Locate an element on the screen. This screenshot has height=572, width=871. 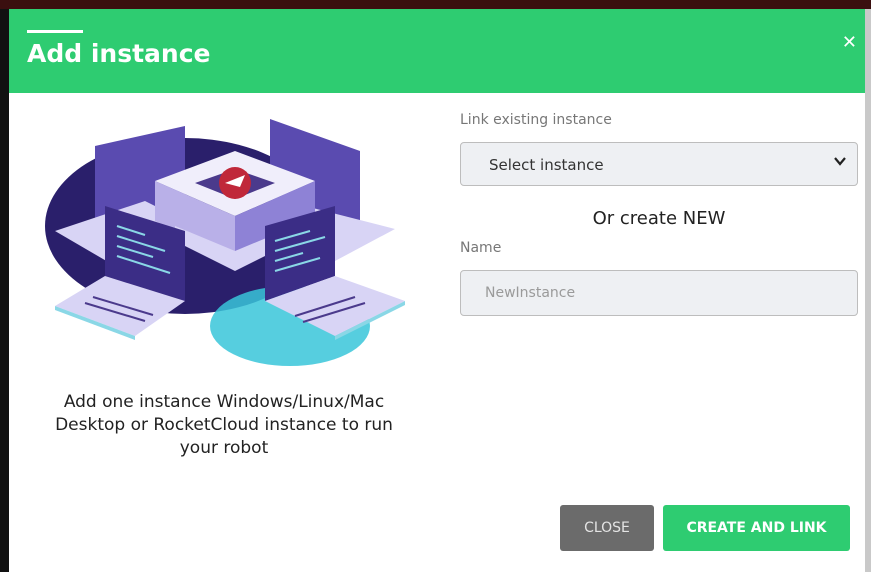
name-label: Name is located at coordinates (481, 248).